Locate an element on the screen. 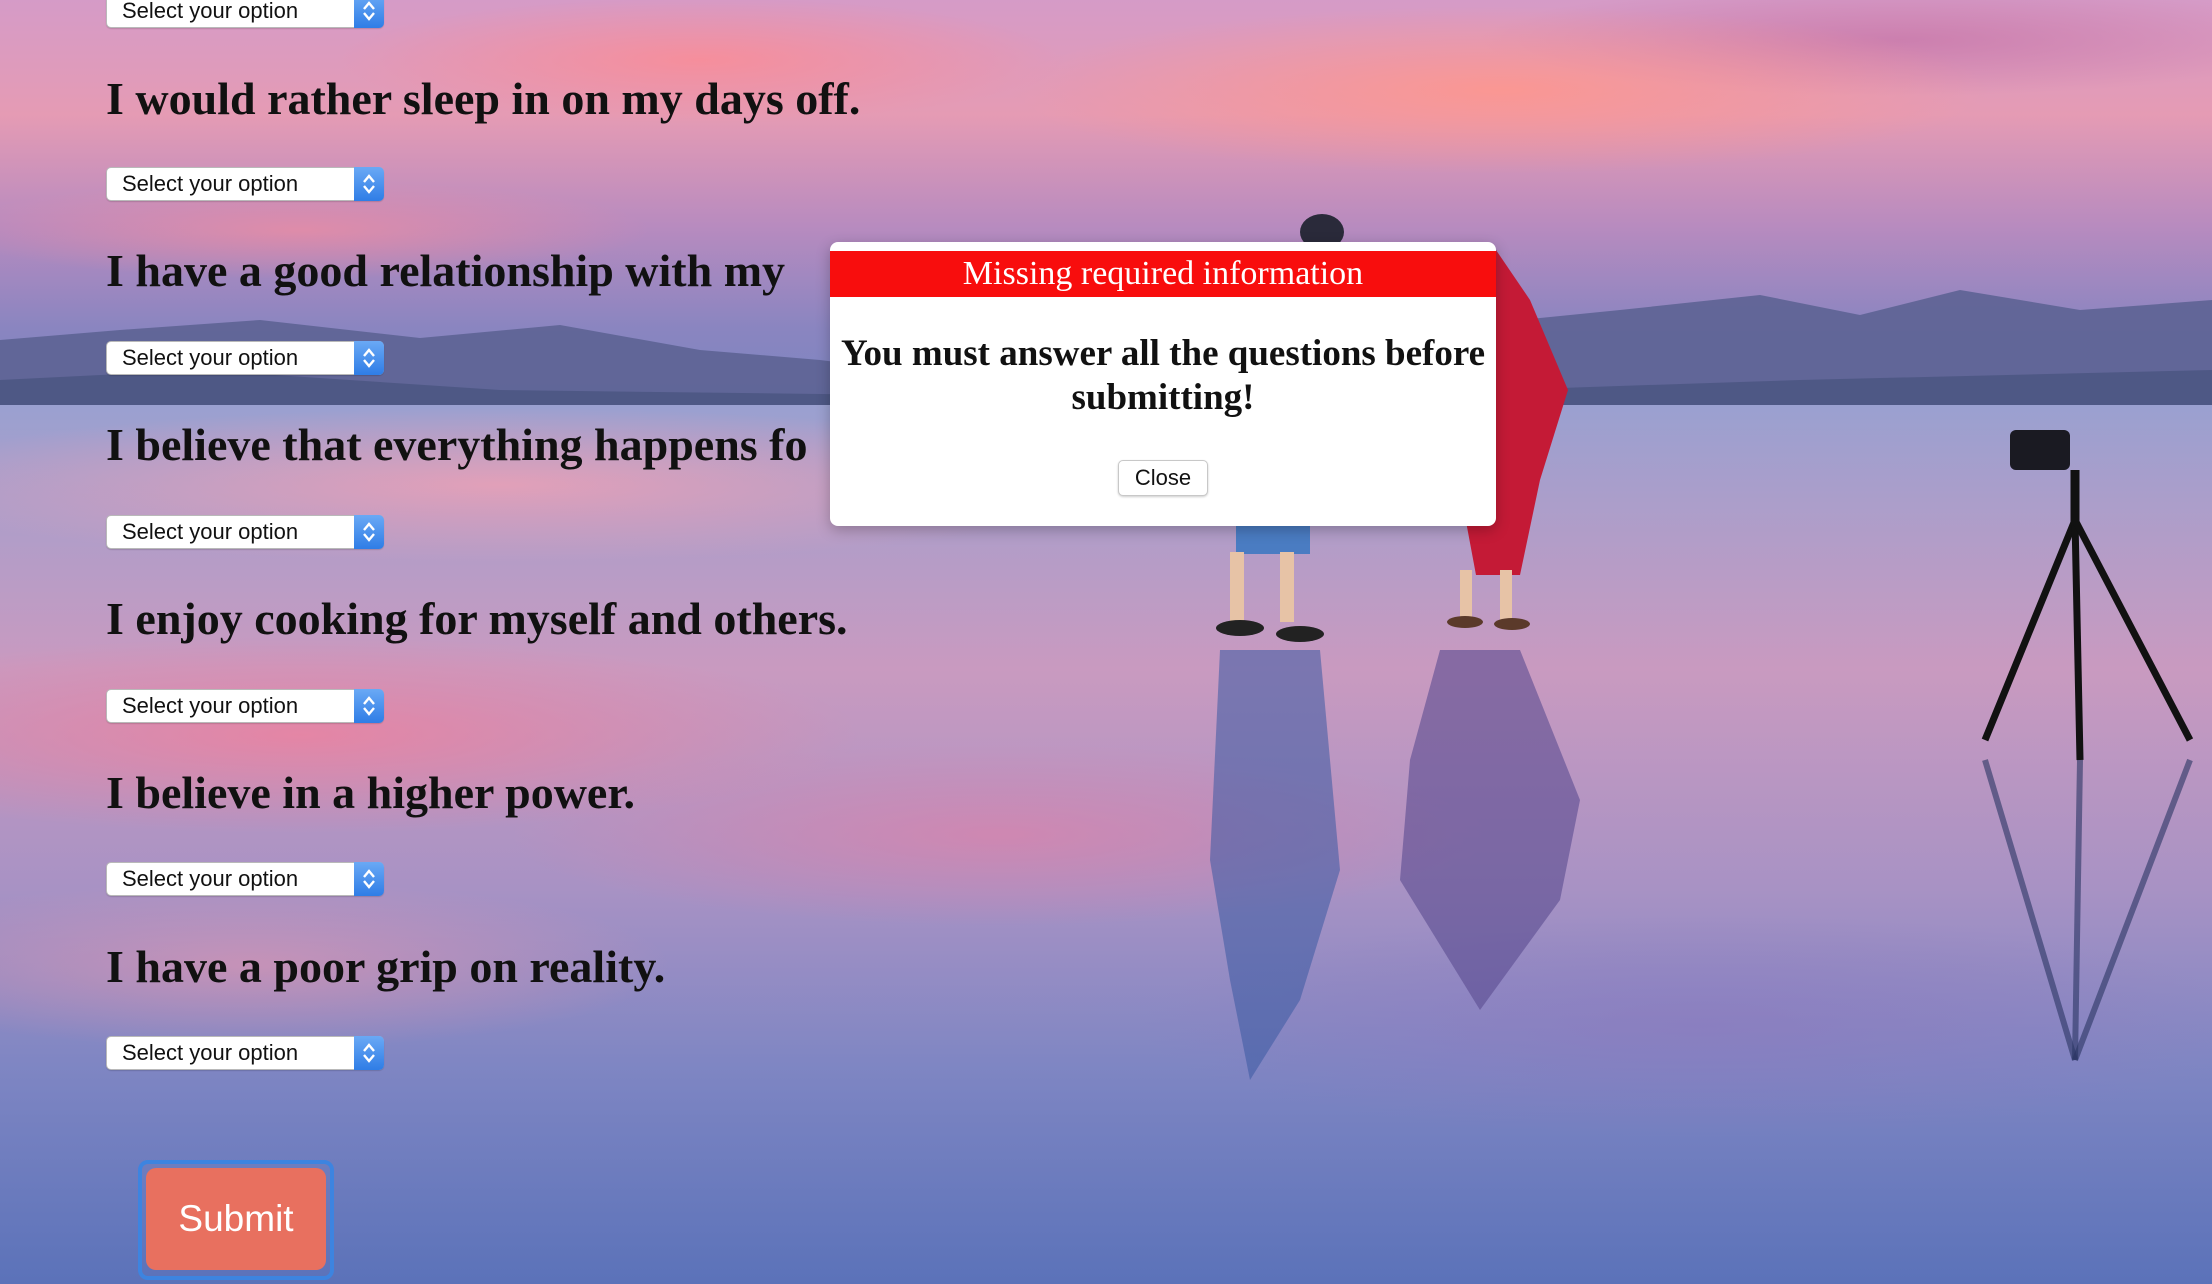  question-text: I believe in a higher power. is located at coordinates (371, 792).